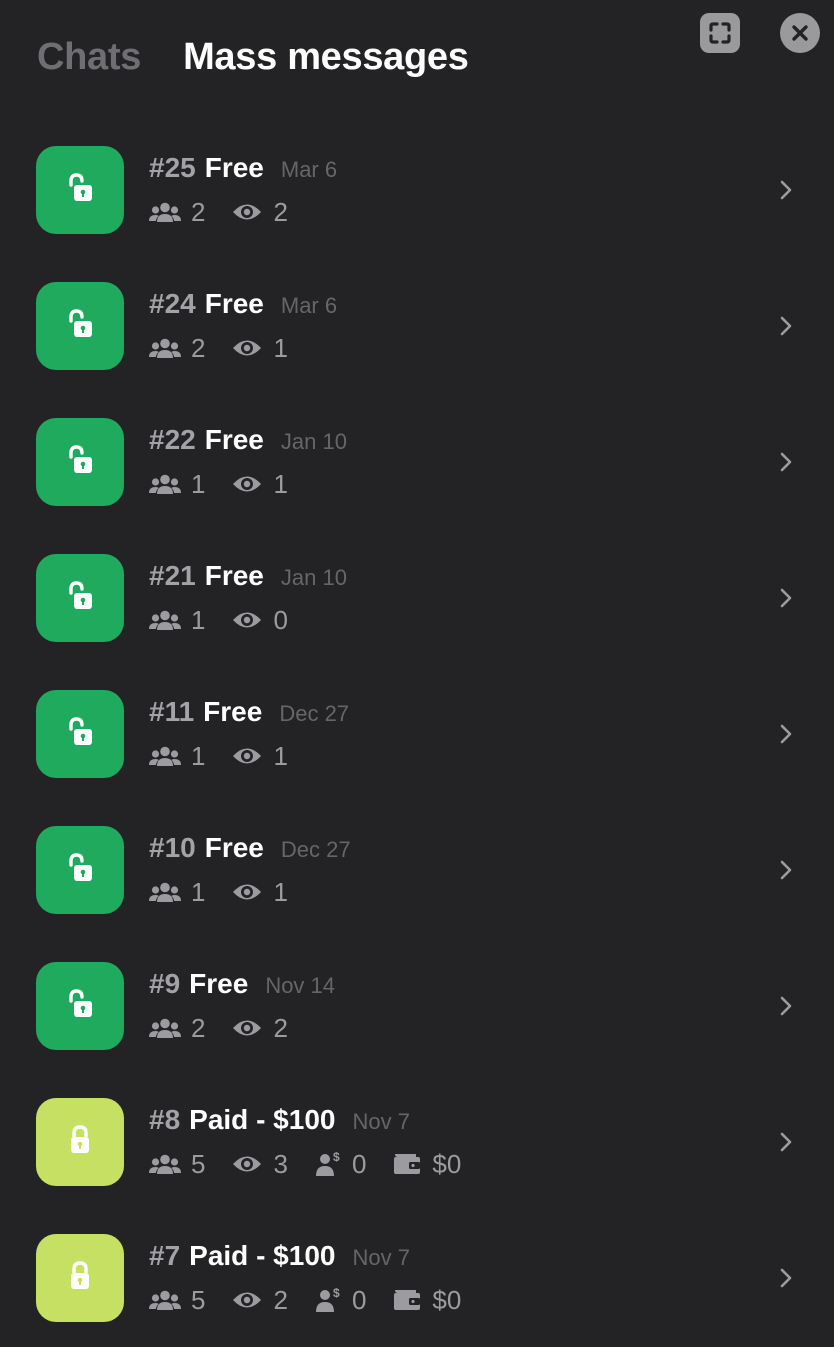 The image size is (834, 1347). Describe the element at coordinates (417, 1006) in the screenshot. I see `mass-message-row: #9 Free Nov 14 2 2` at that location.